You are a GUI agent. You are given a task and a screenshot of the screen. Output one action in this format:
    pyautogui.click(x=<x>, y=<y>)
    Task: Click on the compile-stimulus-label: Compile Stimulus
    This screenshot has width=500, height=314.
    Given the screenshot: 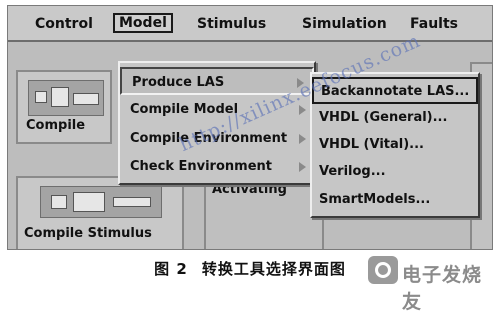 What is the action you would take?
    pyautogui.click(x=88, y=233)
    